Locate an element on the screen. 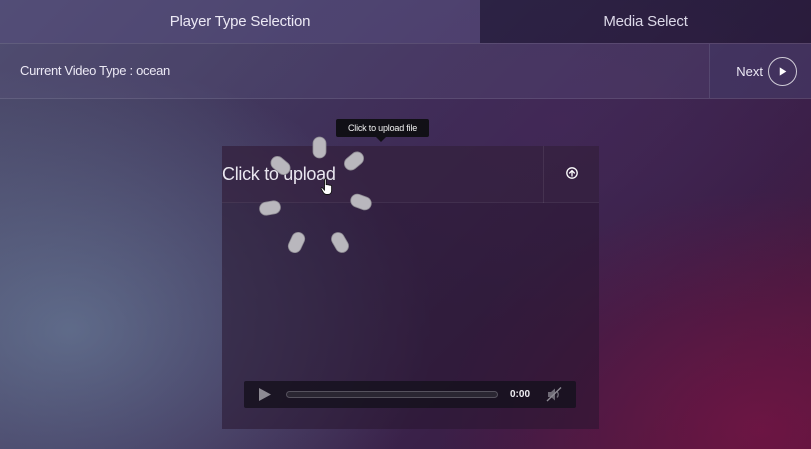 The image size is (811, 449). time-display: 0:00 is located at coordinates (520, 394).